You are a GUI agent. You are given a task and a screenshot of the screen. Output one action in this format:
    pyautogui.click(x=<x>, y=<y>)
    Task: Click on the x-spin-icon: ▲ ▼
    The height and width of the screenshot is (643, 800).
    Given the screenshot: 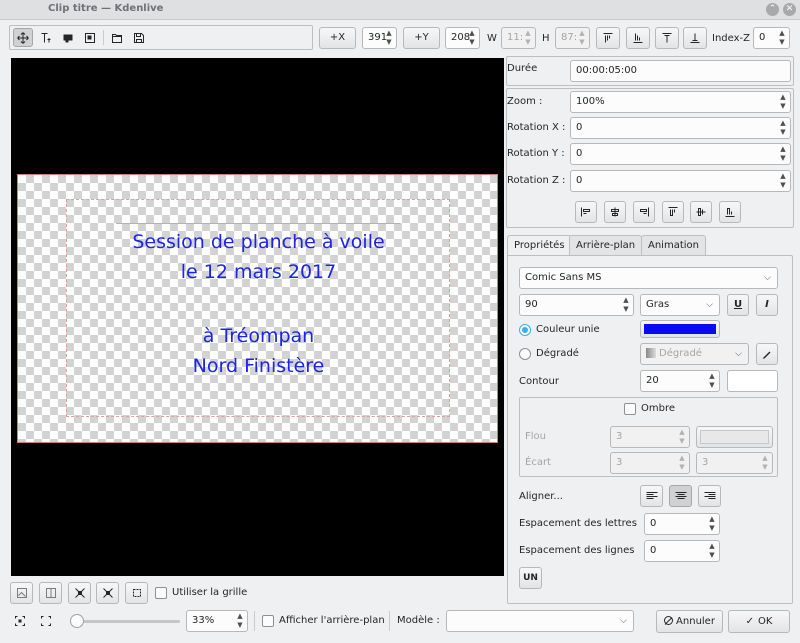 What is the action you would take?
    pyautogui.click(x=389, y=38)
    